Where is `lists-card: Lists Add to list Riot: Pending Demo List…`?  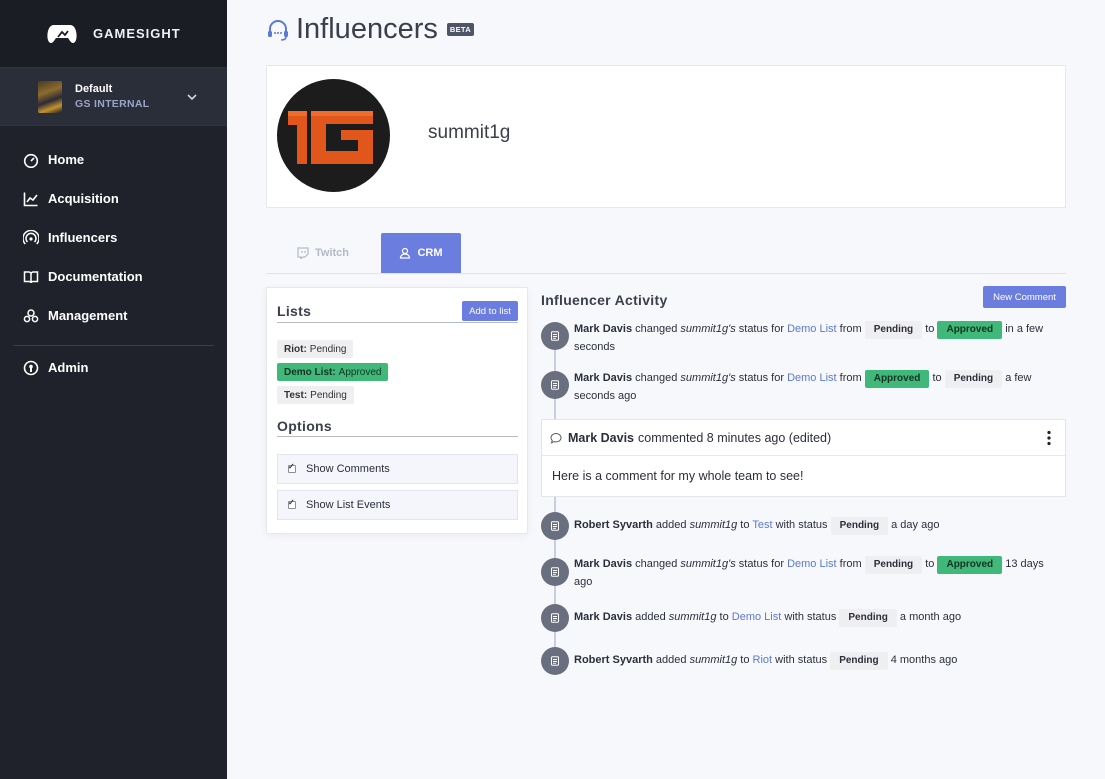 lists-card: Lists Add to list Riot: Pending Demo List… is located at coordinates (397, 410).